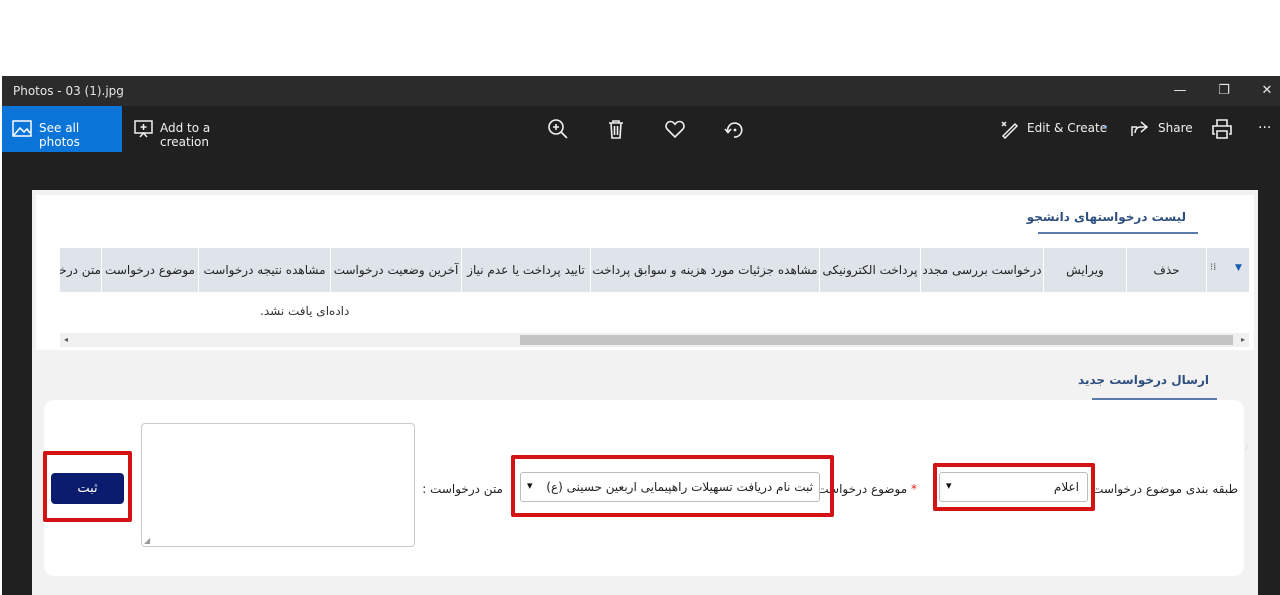 The width and height of the screenshot is (1280, 595). I want to click on edit-create-label: Edit & Create, so click(1067, 128).